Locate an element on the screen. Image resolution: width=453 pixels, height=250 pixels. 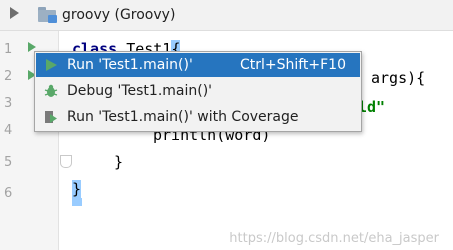
menu-item-label: Run 'Test1.main()' with Coverage is located at coordinates (183, 117).